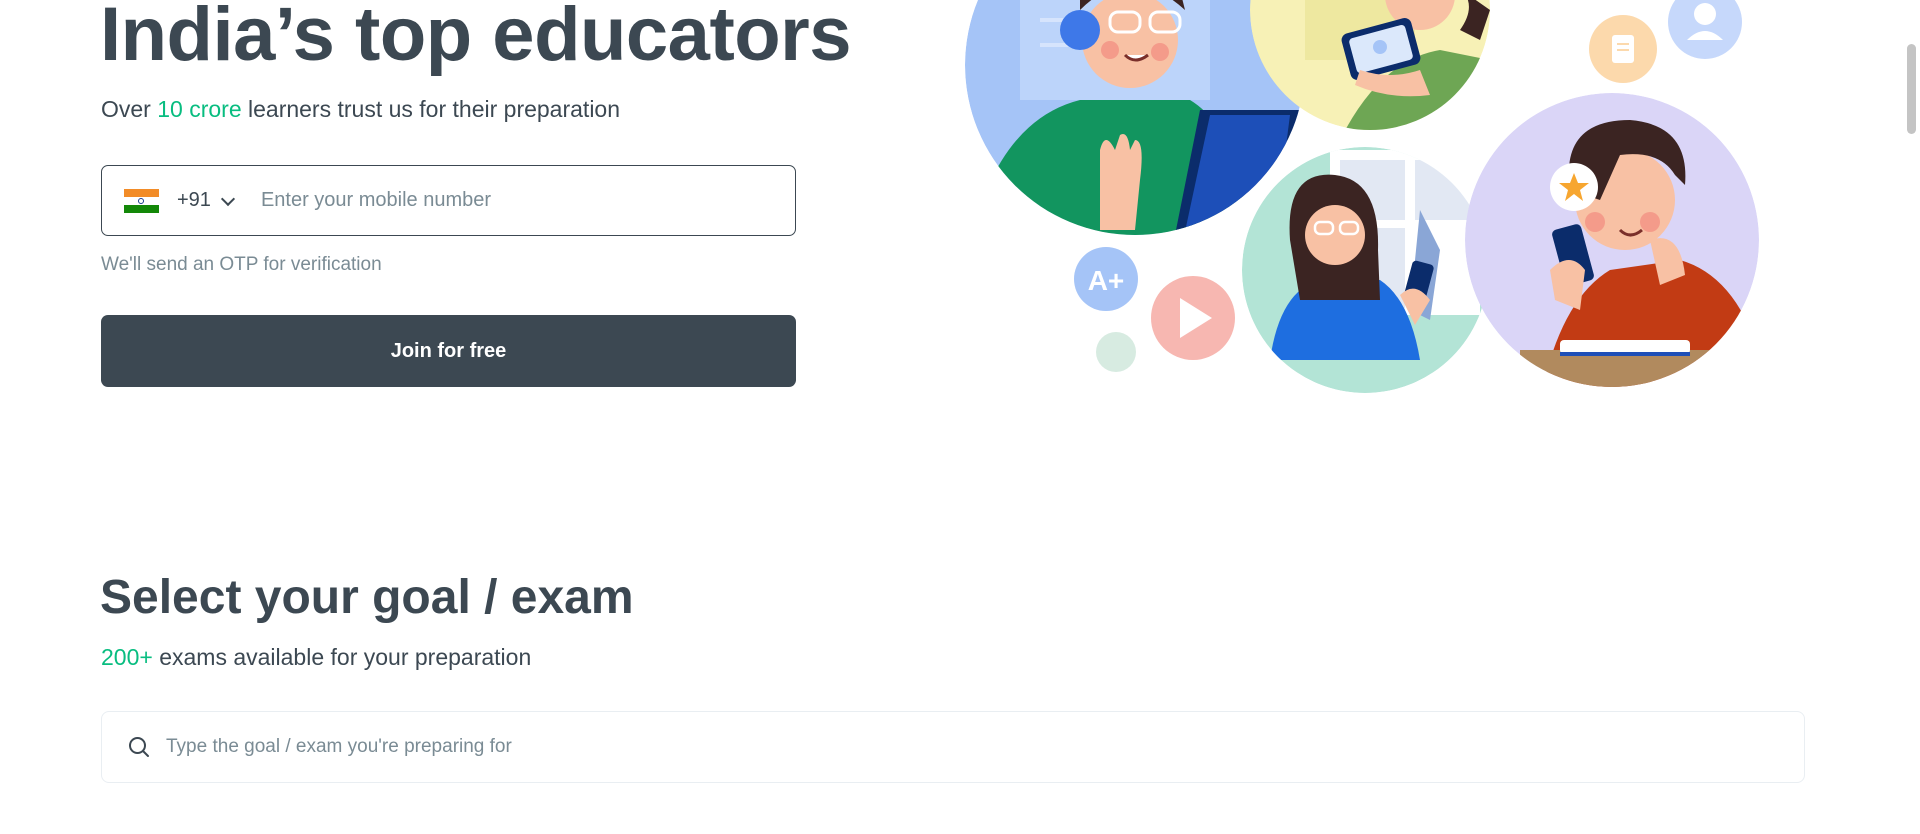  Describe the element at coordinates (1116, 352) in the screenshot. I see `decor-dot-icon` at that location.